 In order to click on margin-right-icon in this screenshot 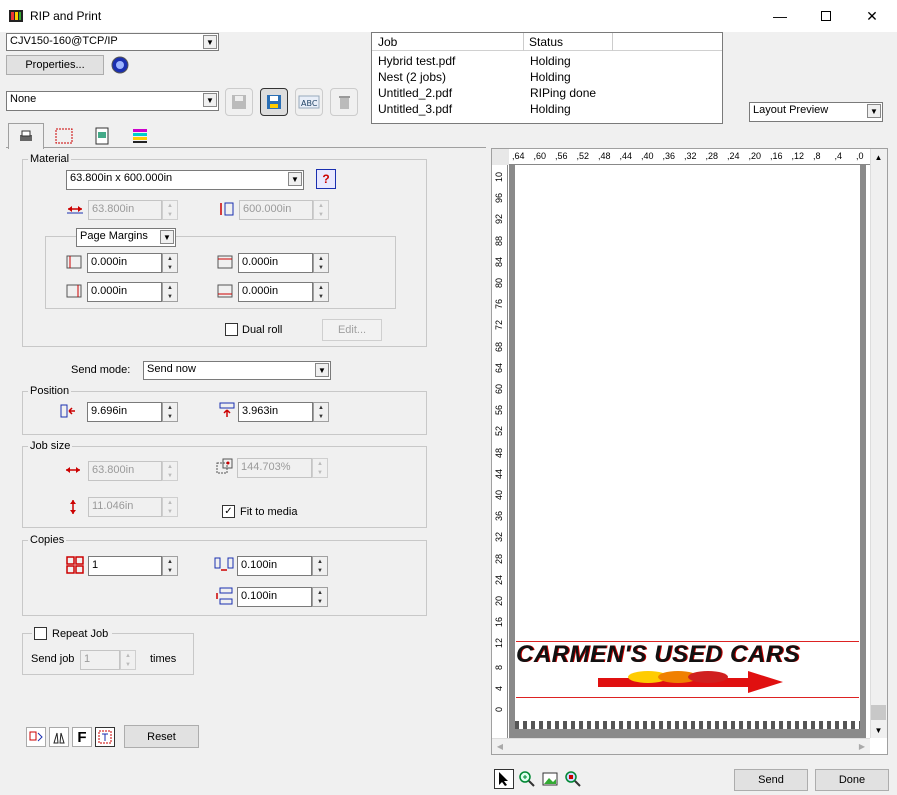, I will do `click(74, 291)`.